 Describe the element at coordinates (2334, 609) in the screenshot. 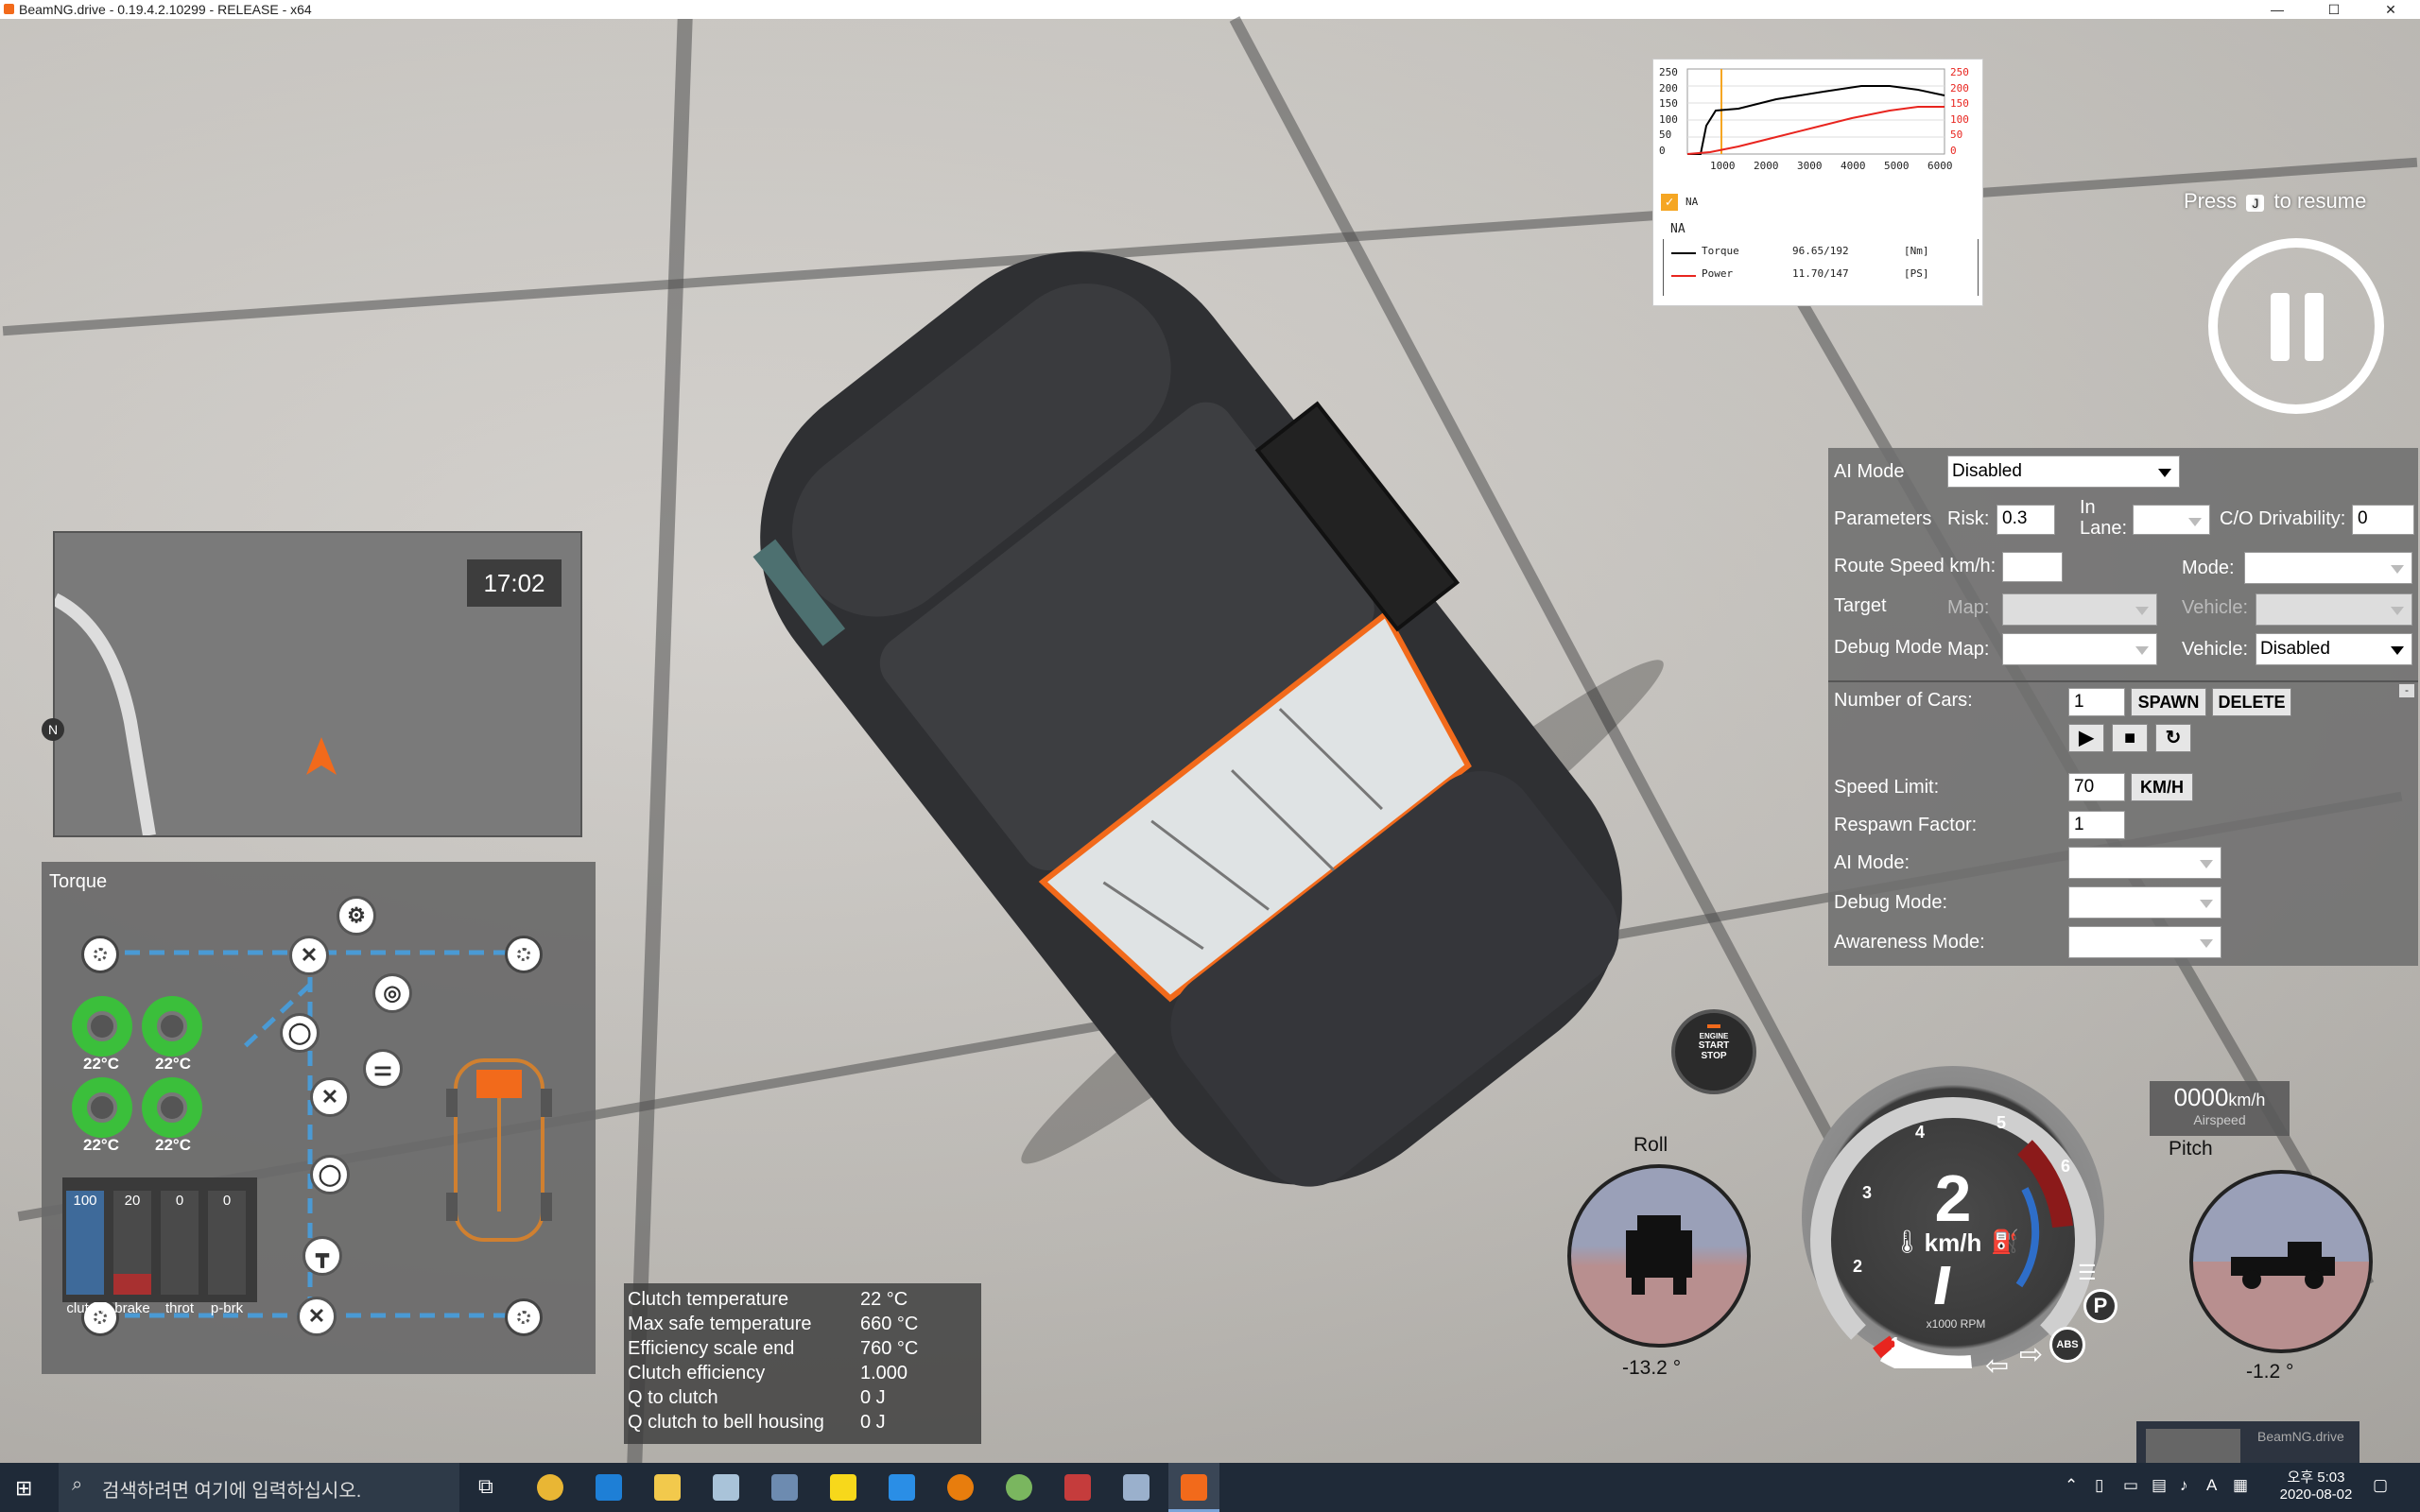

I see `target-vehicle-select` at that location.